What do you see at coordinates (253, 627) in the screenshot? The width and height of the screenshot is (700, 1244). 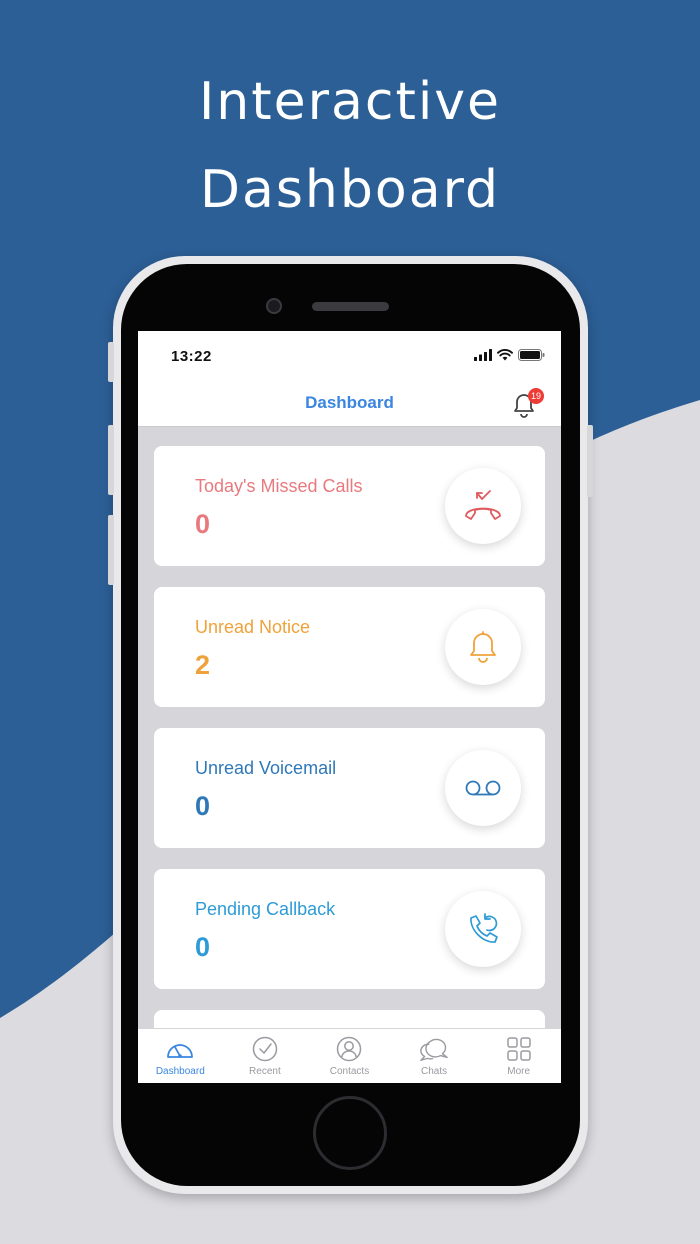 I see `unread-notice-label: Unread Notice` at bounding box center [253, 627].